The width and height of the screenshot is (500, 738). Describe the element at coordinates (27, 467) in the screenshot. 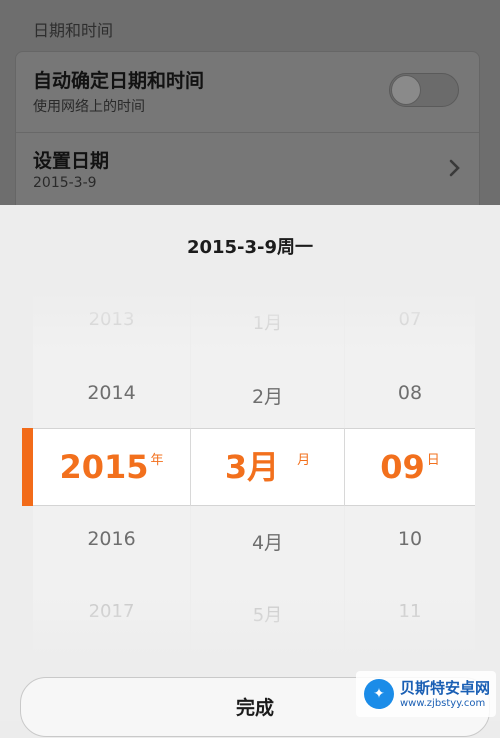

I see `selection-accent-bar` at that location.